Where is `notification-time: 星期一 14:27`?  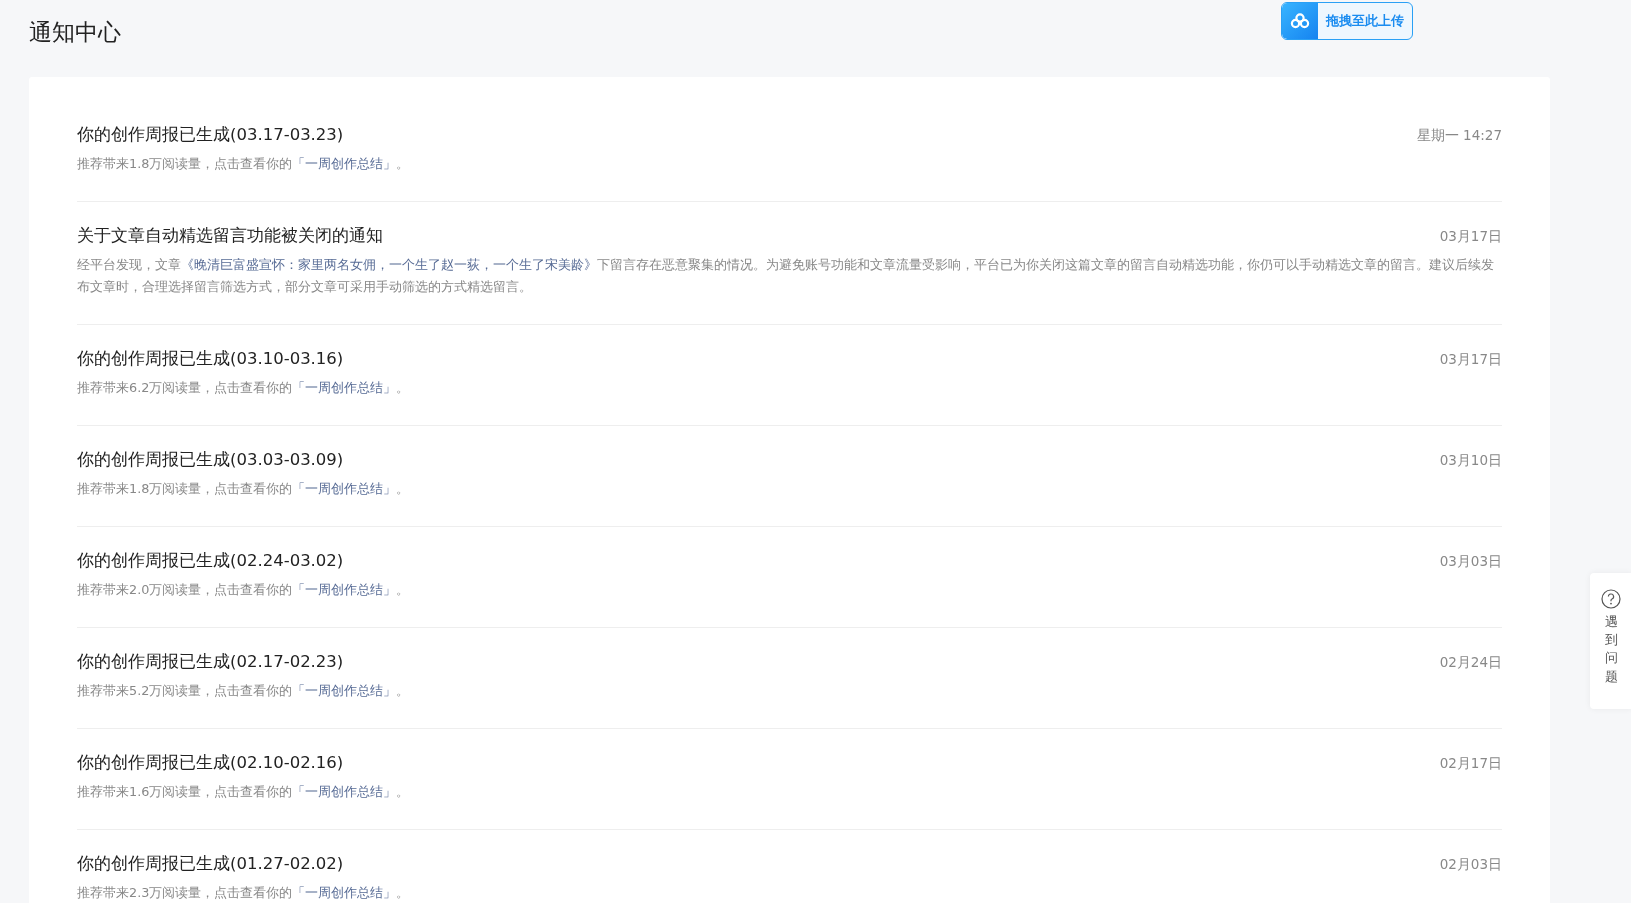
notification-time: 星期一 14:27 is located at coordinates (1459, 135).